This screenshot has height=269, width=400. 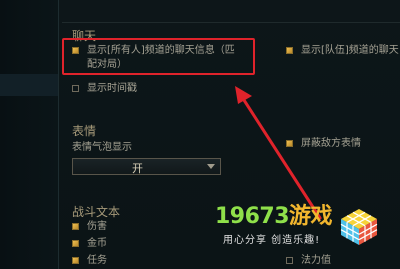 I want to click on watermark-brand: 游戏, so click(x=311, y=216).